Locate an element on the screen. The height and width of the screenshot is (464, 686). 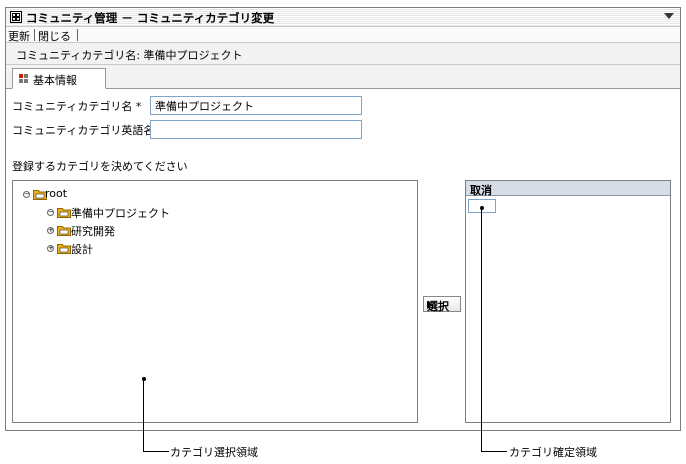
tree-node: + 設計 is located at coordinates (107, 248).